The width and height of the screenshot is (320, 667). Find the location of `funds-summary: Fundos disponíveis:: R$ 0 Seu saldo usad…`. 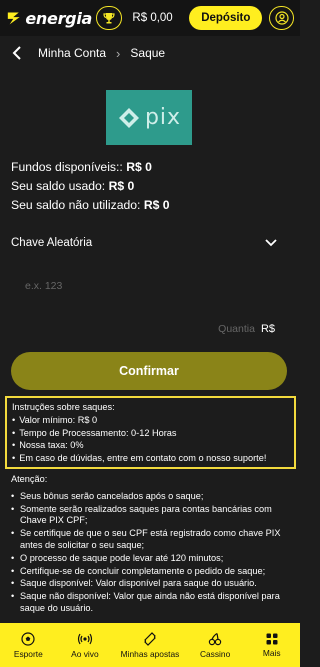

funds-summary: Fundos disponíveis:: R$ 0 Seu saldo usad… is located at coordinates (90, 186).